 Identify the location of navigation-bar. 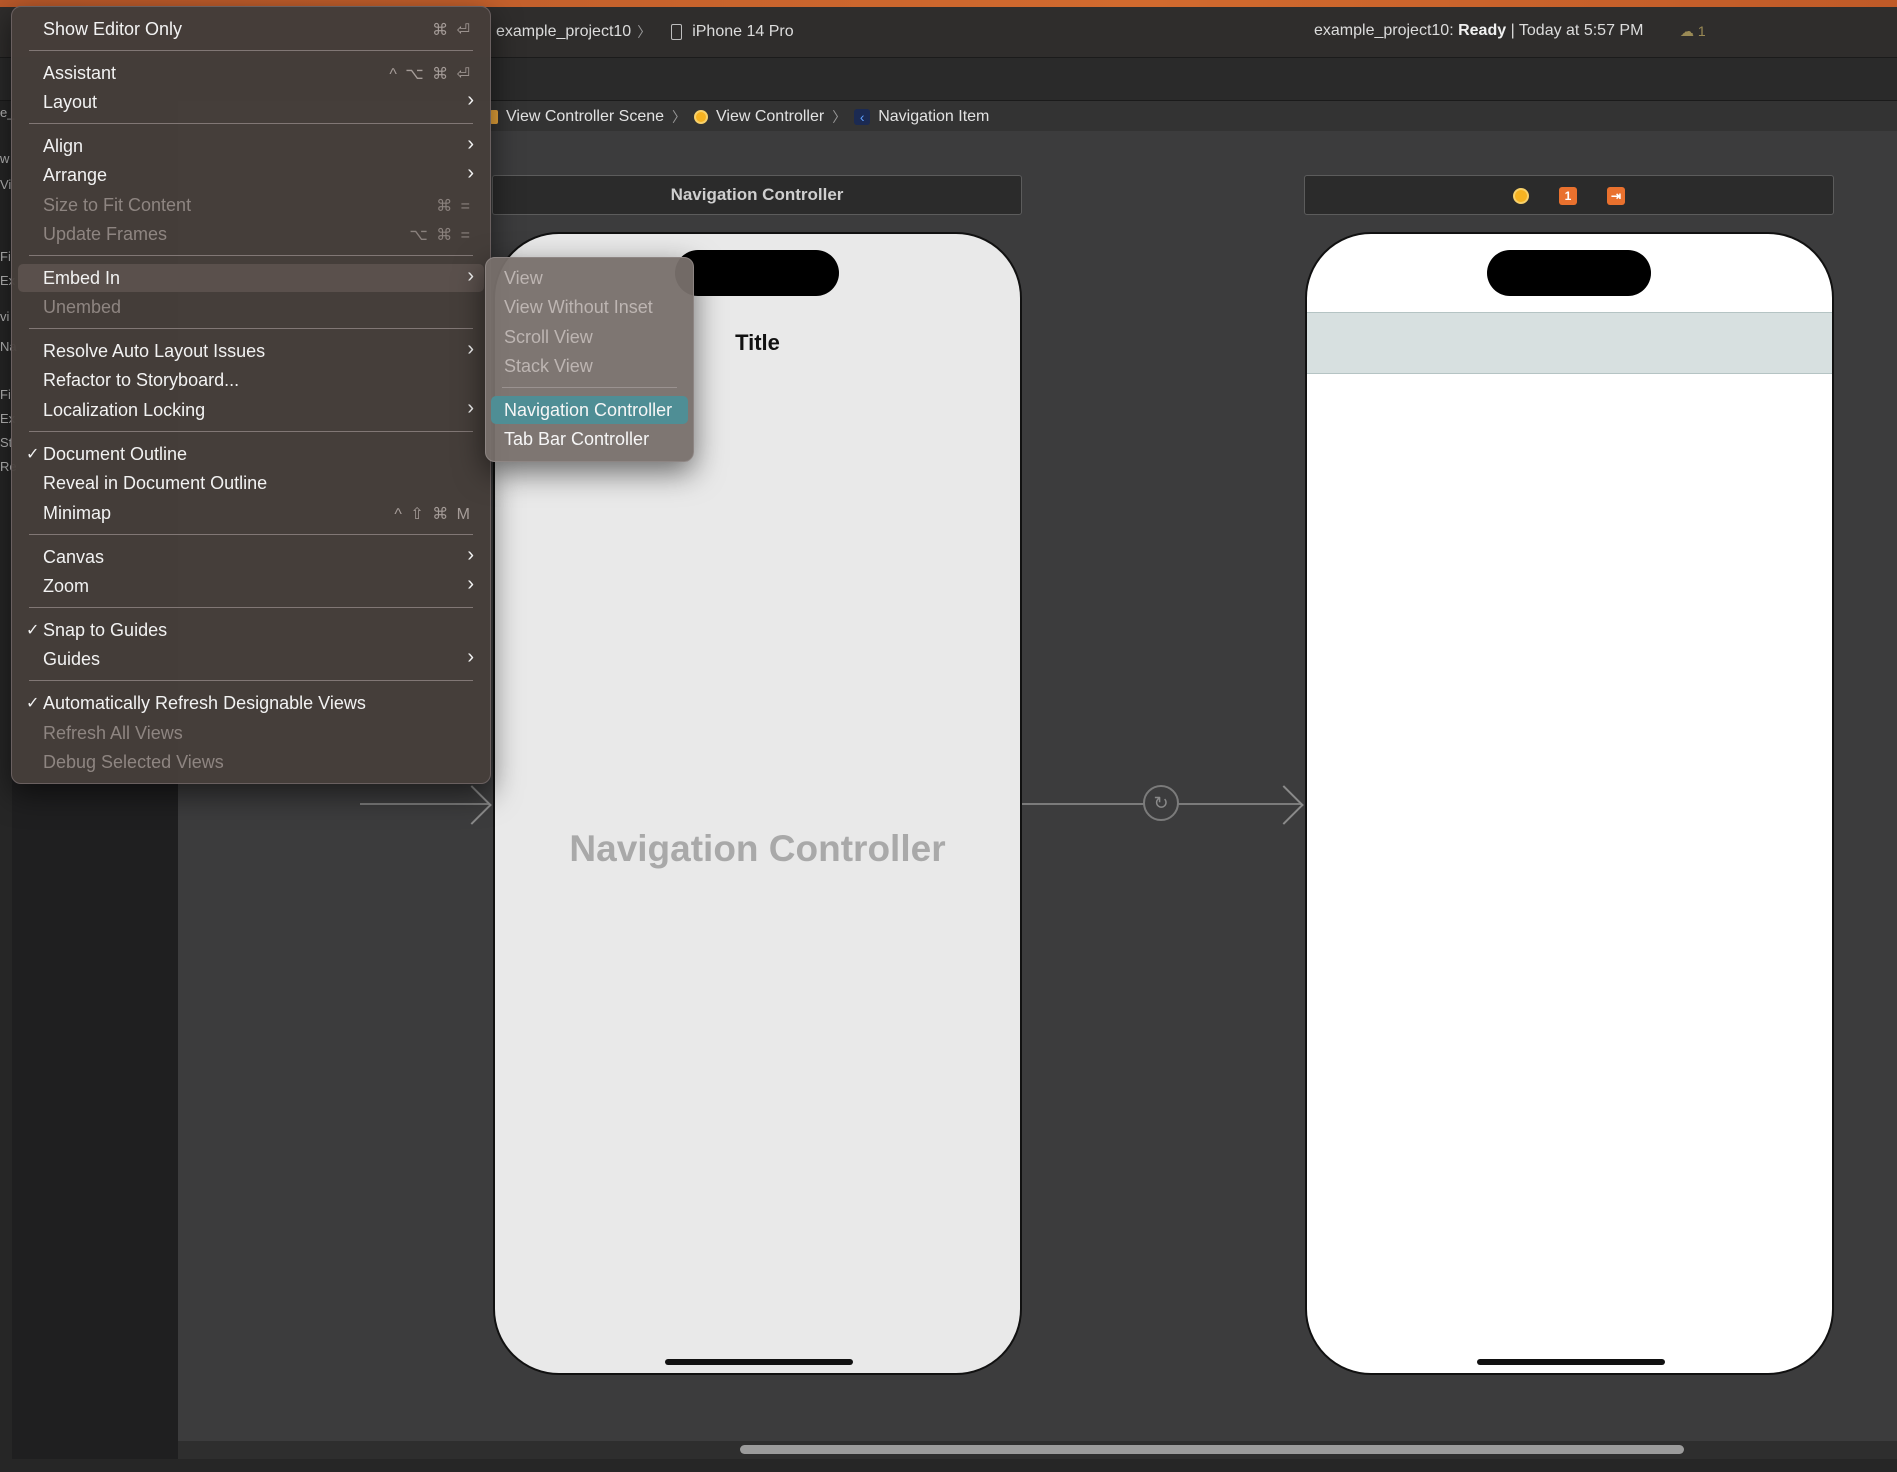
(1569, 343).